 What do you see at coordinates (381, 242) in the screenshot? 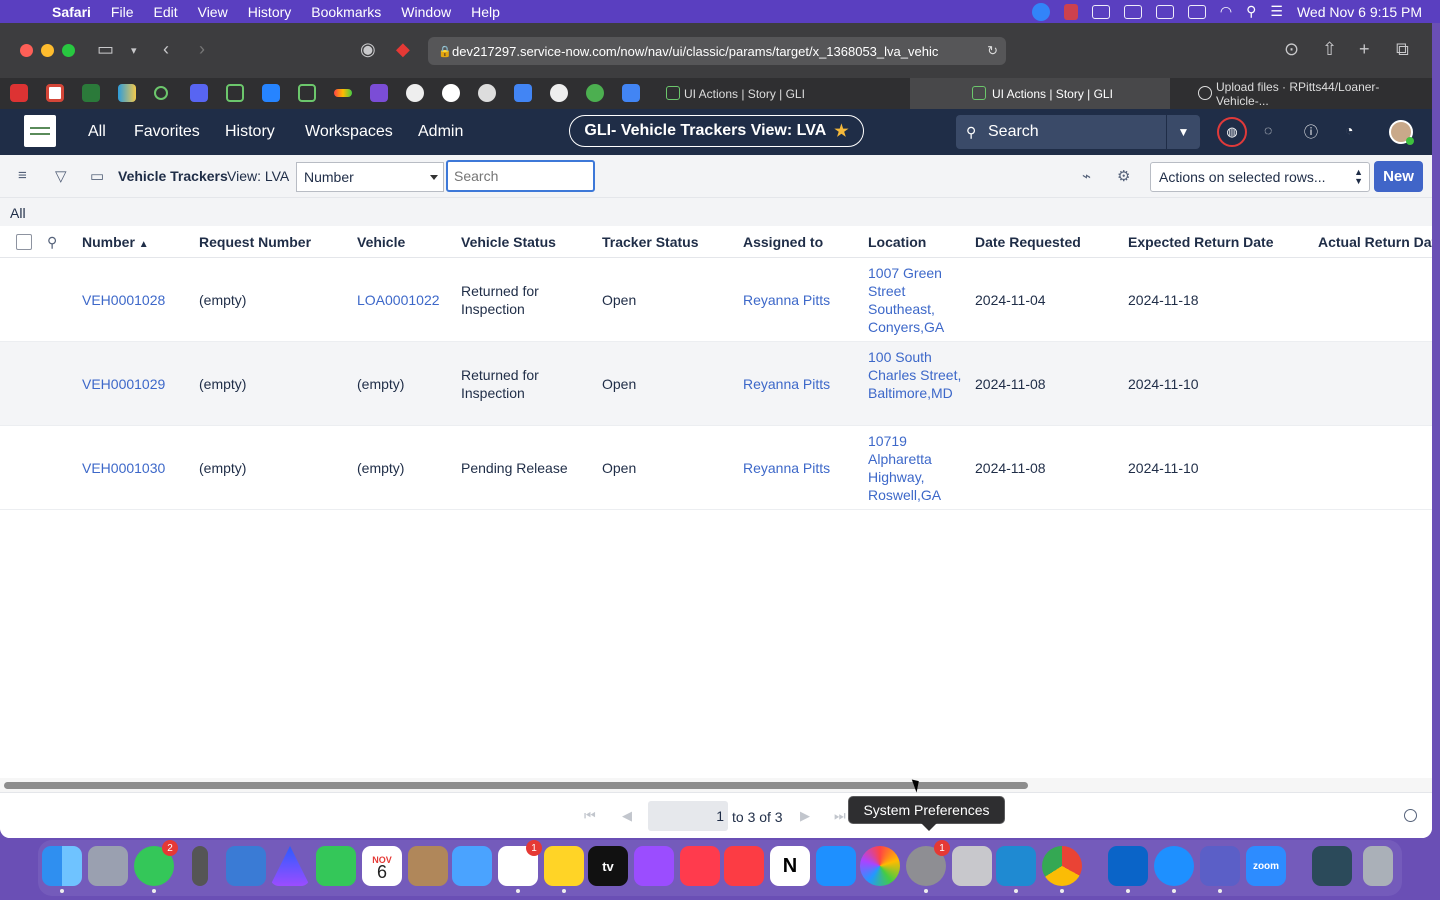
I see `column-header-vehicle: Vehicle` at bounding box center [381, 242].